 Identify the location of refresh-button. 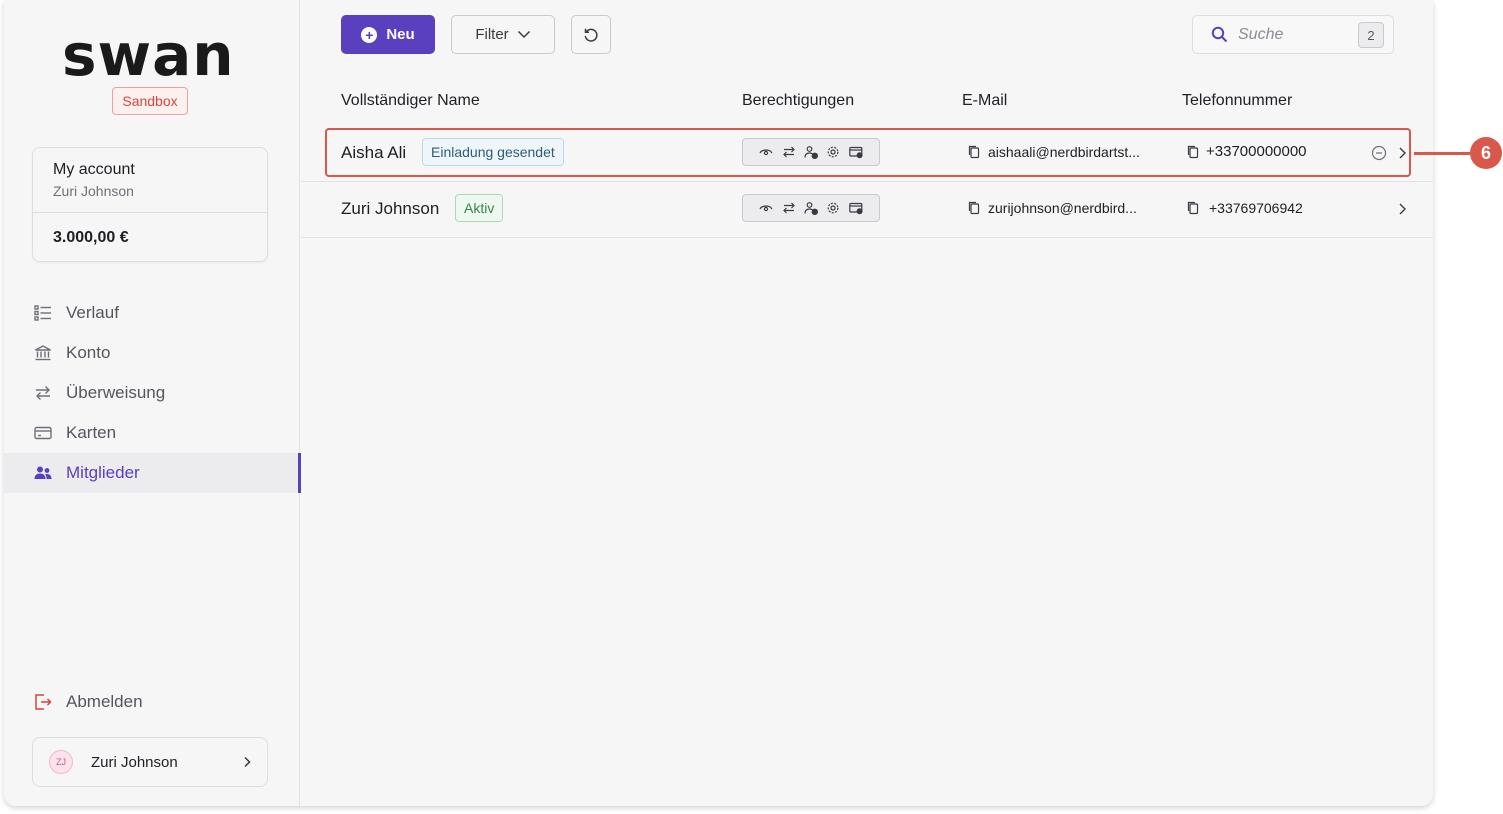
(591, 34).